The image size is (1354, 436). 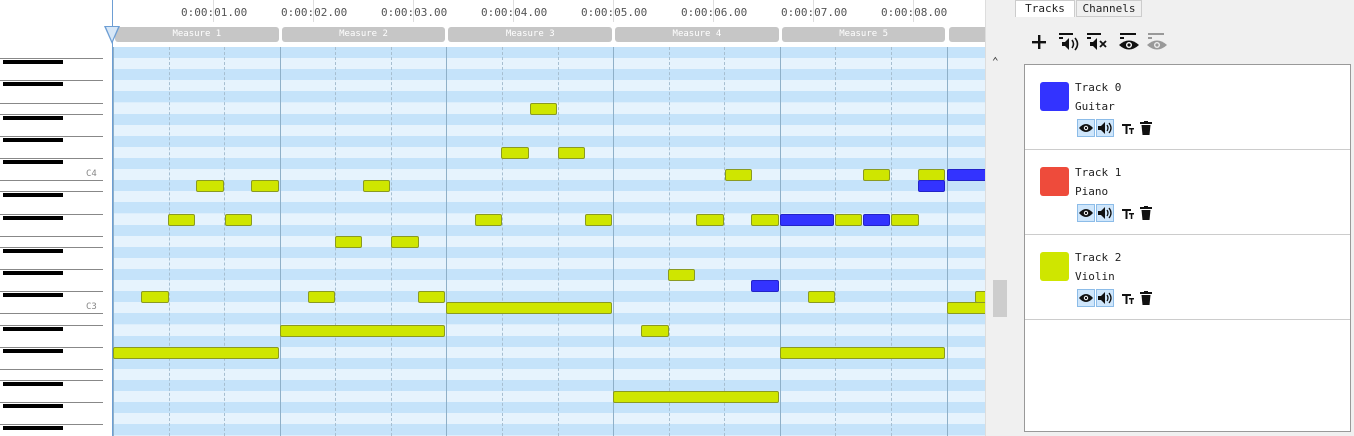 What do you see at coordinates (966, 34) in the screenshot?
I see `measure-bar-partial` at bounding box center [966, 34].